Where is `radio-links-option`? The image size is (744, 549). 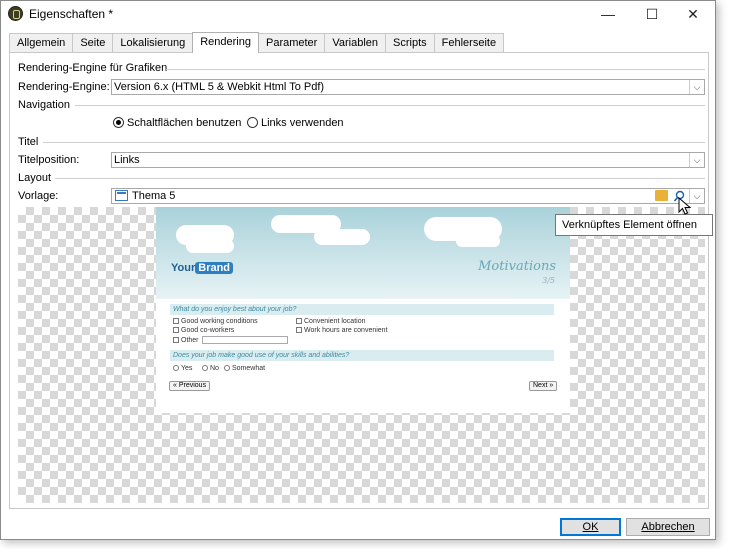 radio-links-option is located at coordinates (252, 122).